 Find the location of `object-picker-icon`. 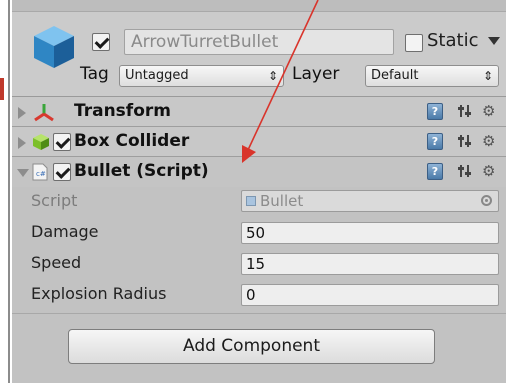

object-picker-icon is located at coordinates (486, 200).